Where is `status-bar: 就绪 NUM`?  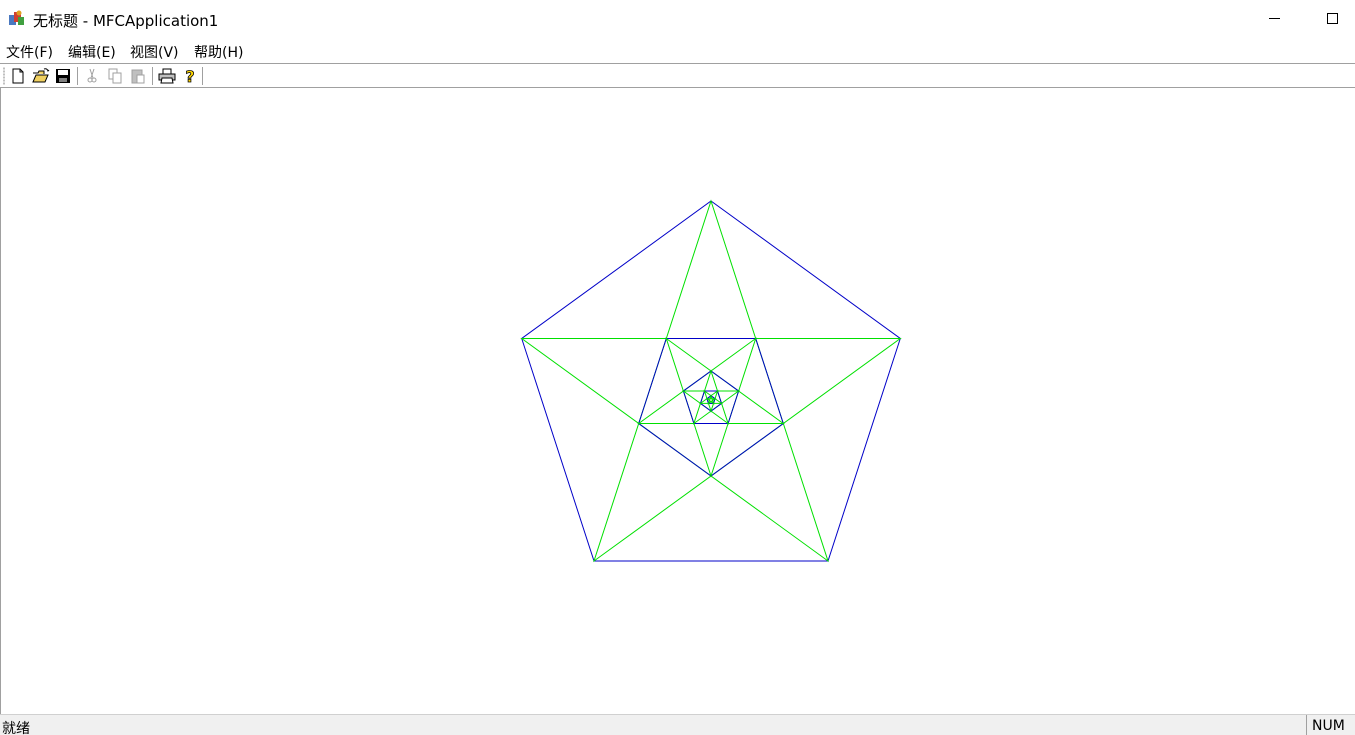
status-bar: 就绪 NUM is located at coordinates (677, 724).